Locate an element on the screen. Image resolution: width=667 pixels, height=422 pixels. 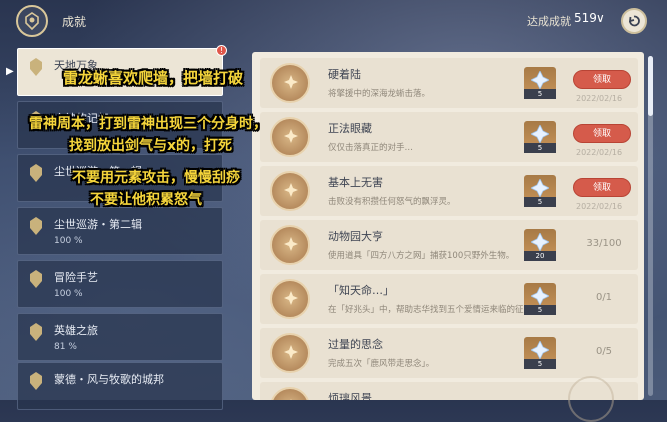
category-name: 冒险手艺 is located at coordinates (76, 277).